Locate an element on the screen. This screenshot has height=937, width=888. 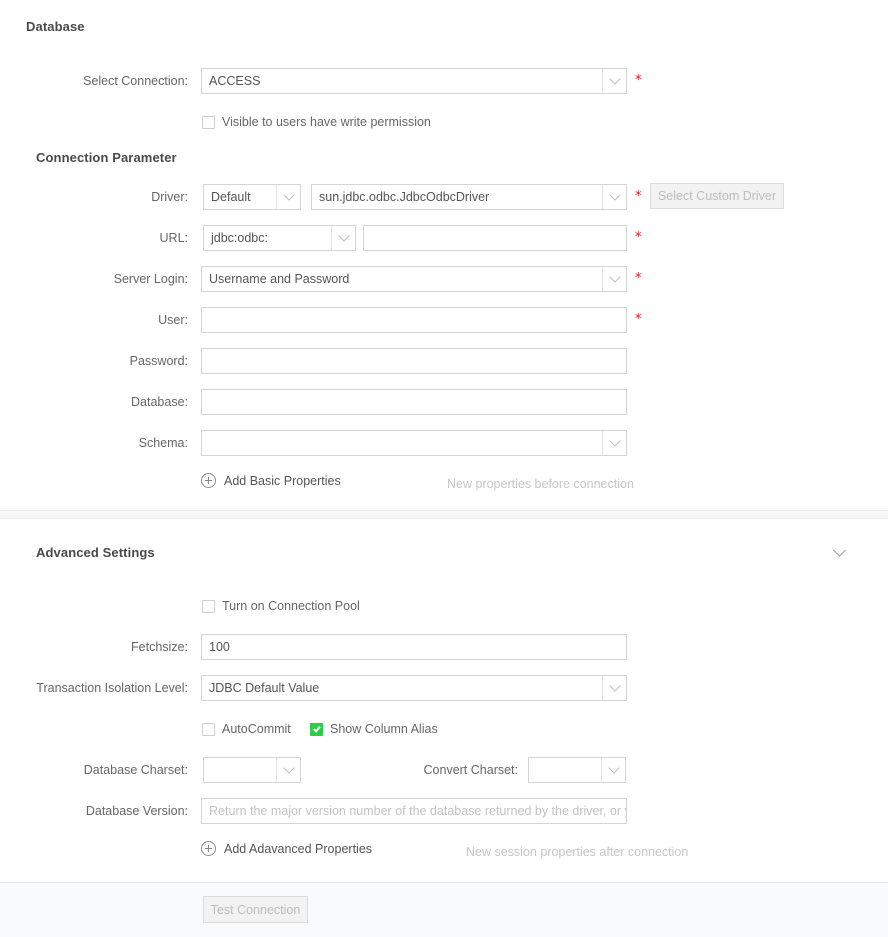
checkbox-visible-write-permission: Visible to users have write permission is located at coordinates (316, 122).